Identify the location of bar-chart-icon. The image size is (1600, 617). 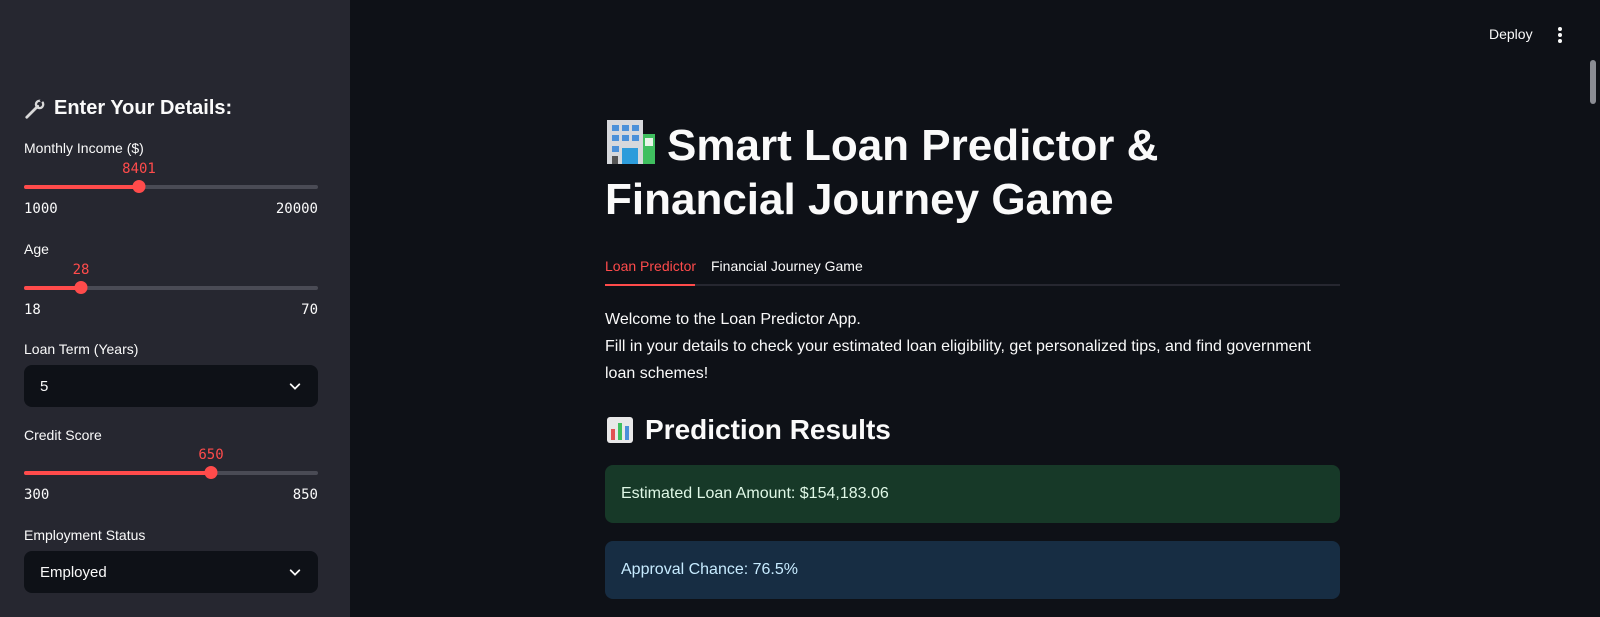
(620, 430).